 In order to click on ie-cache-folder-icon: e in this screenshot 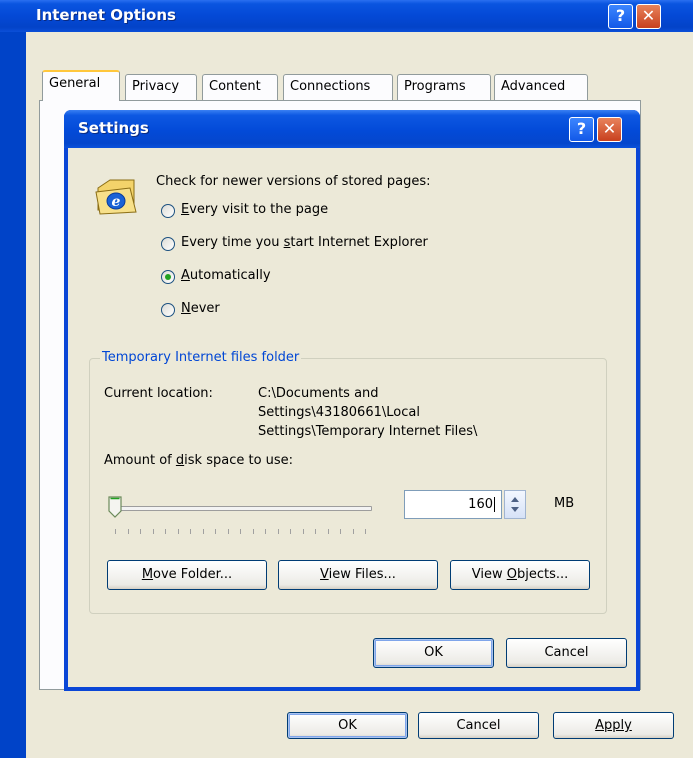, I will do `click(116, 197)`.